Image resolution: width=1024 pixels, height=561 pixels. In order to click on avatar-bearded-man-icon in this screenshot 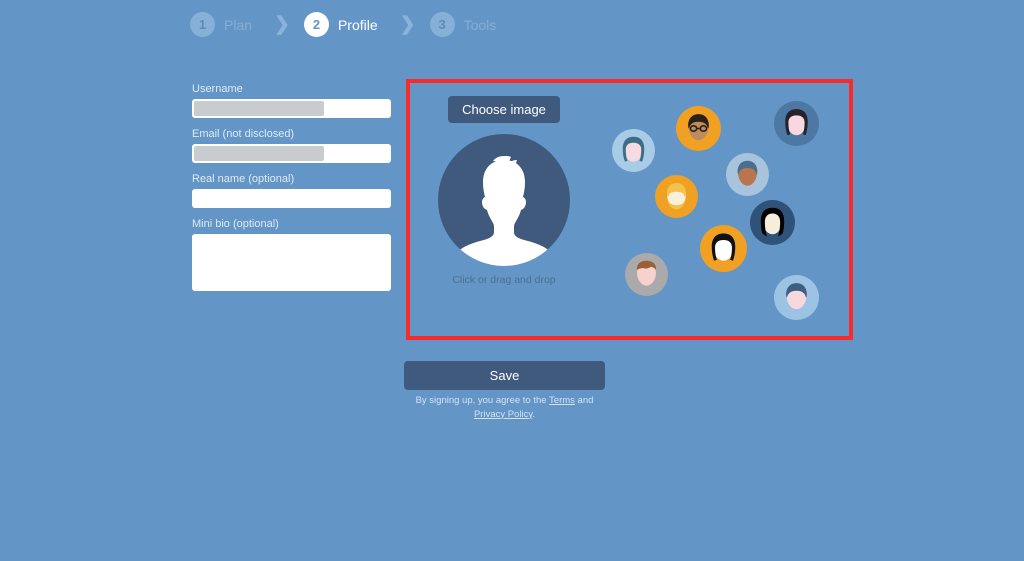, I will do `click(676, 196)`.